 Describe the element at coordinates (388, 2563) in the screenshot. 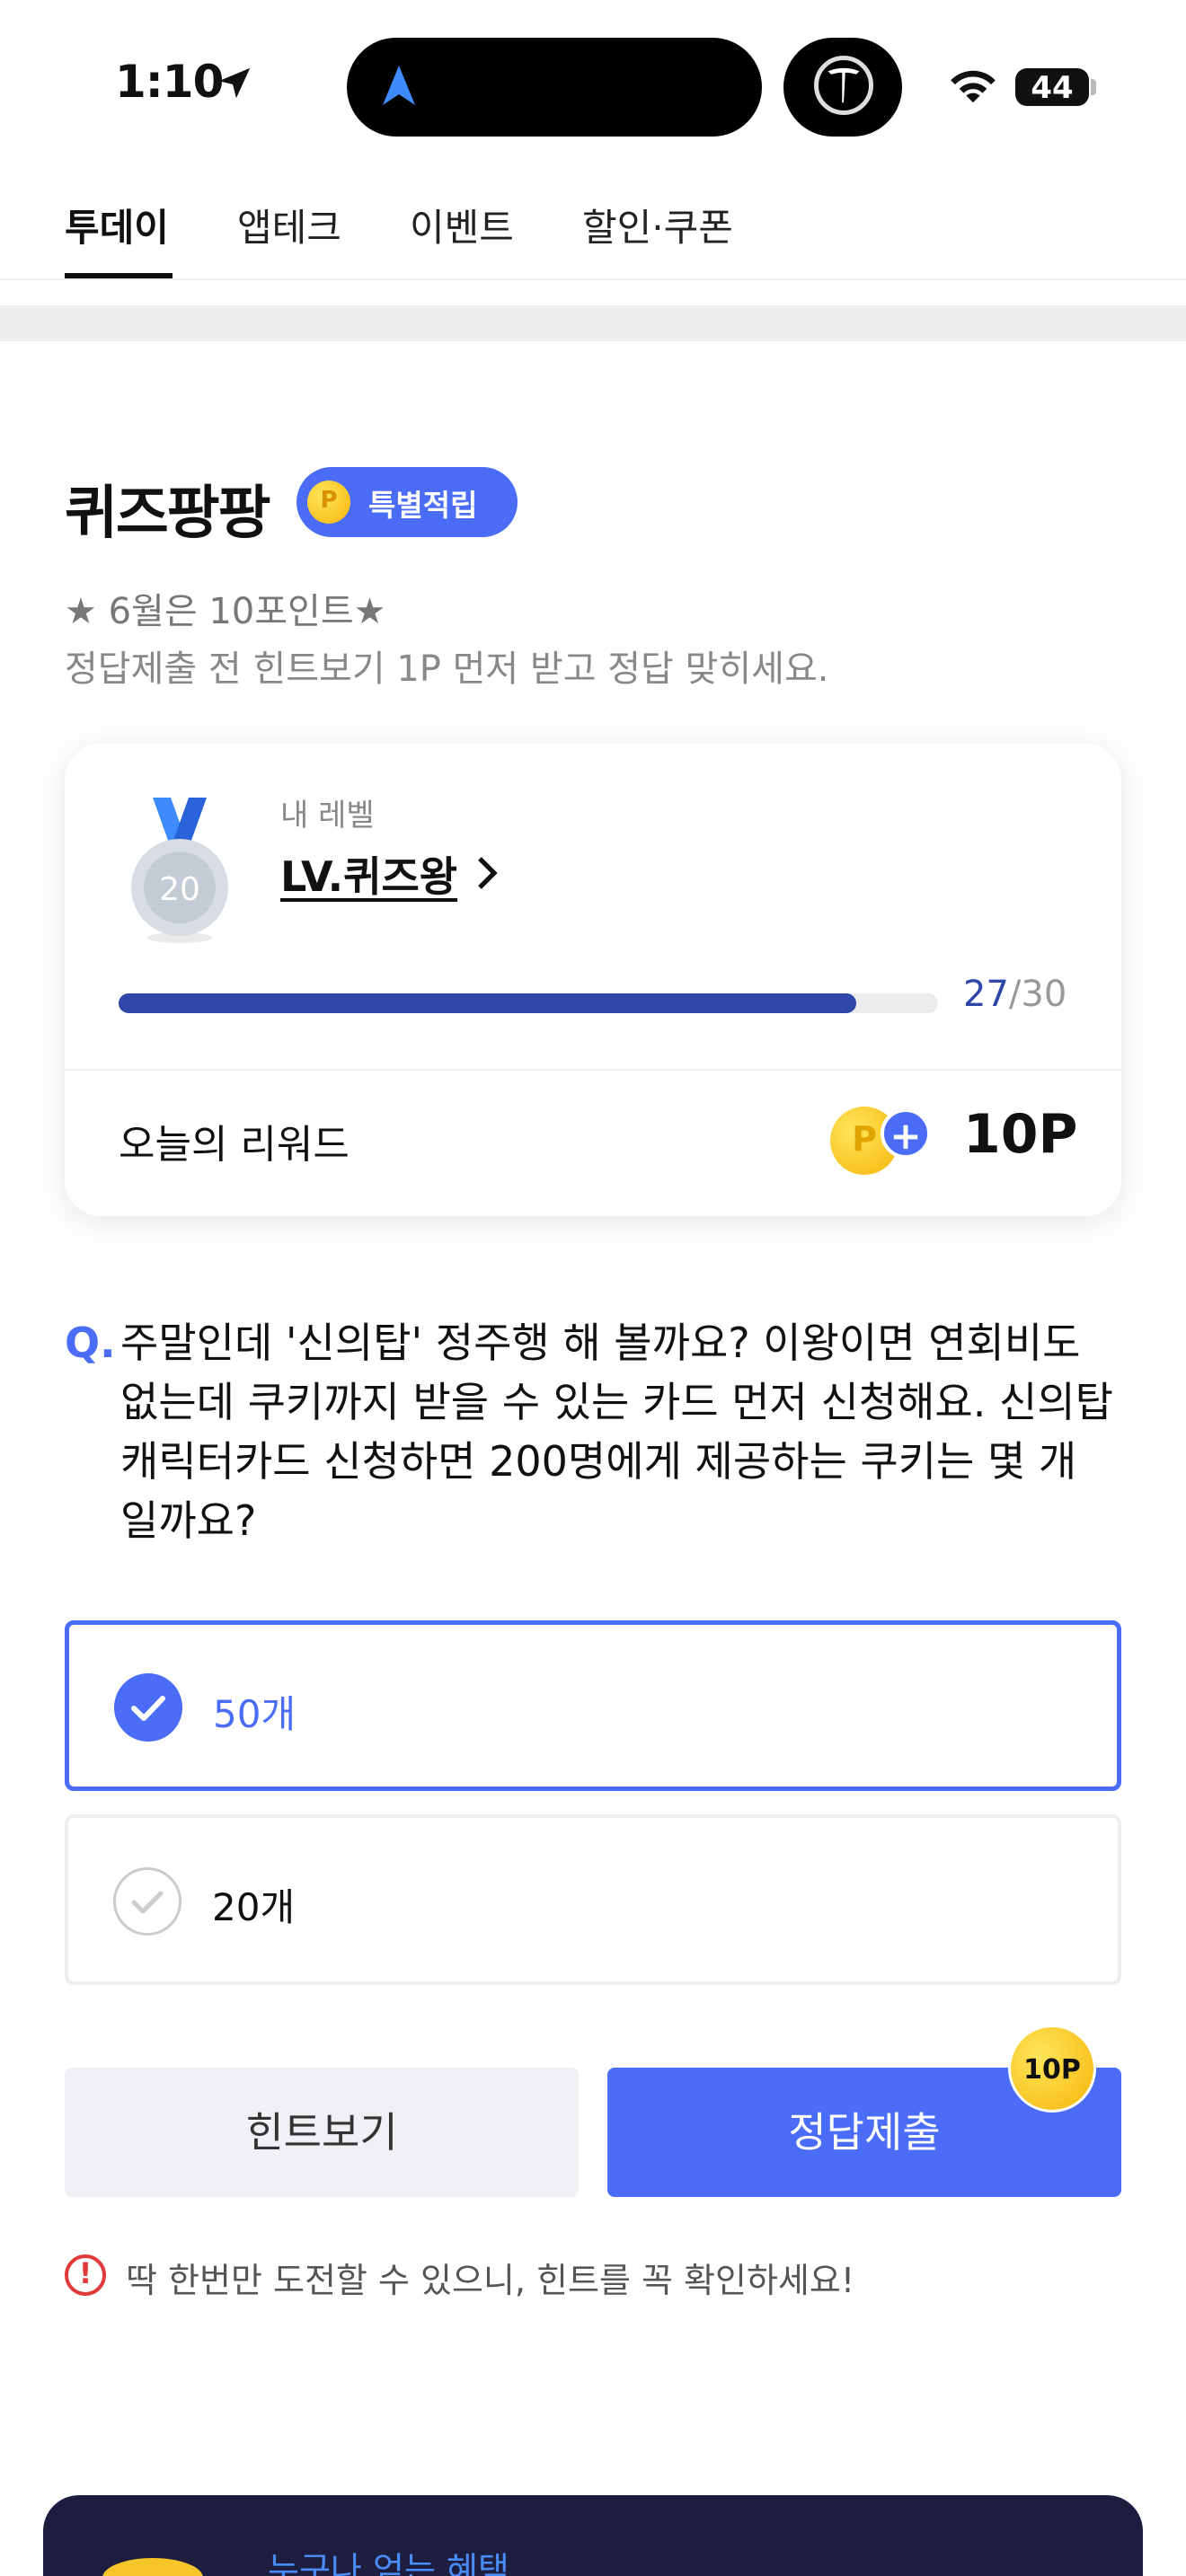

I see `banner-title: 누구나 얻는 혜택` at that location.